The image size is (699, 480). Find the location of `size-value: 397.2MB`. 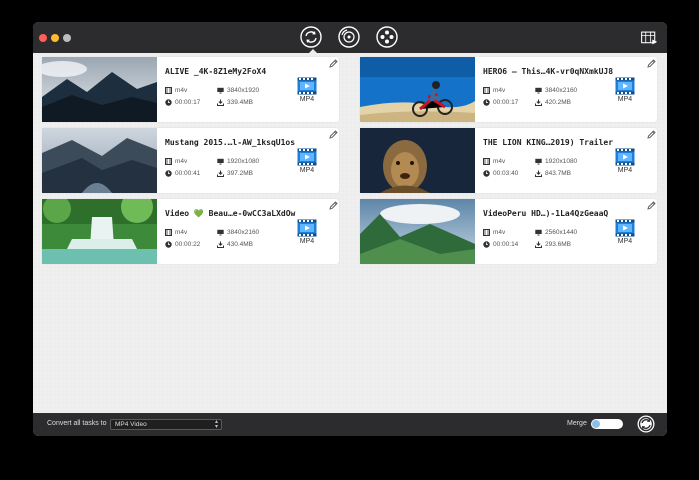

size-value: 397.2MB is located at coordinates (240, 173).